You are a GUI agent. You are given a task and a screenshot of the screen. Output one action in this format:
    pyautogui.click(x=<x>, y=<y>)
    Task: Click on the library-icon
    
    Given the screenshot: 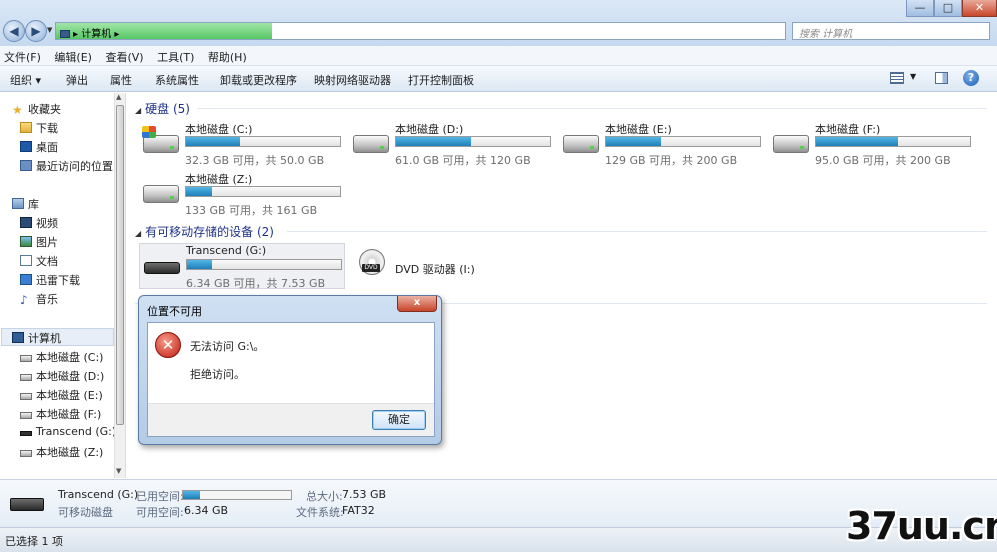 What is the action you would take?
    pyautogui.click(x=18, y=203)
    